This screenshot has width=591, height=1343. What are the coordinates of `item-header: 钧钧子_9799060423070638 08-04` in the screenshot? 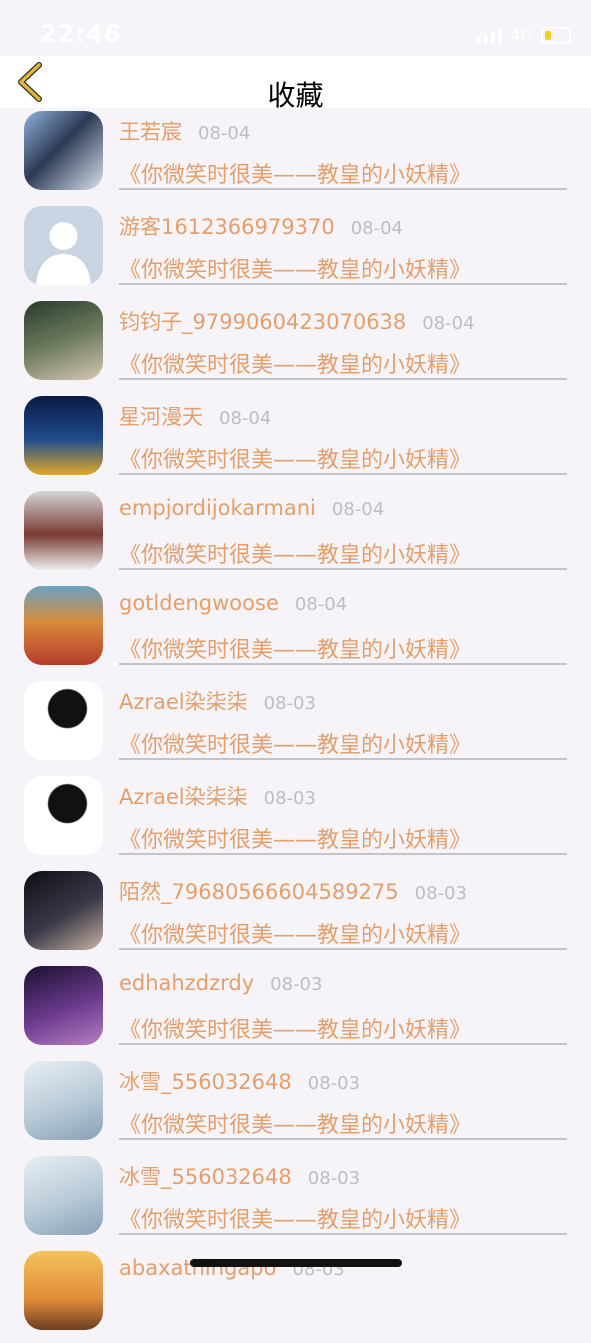 It's located at (297, 321).